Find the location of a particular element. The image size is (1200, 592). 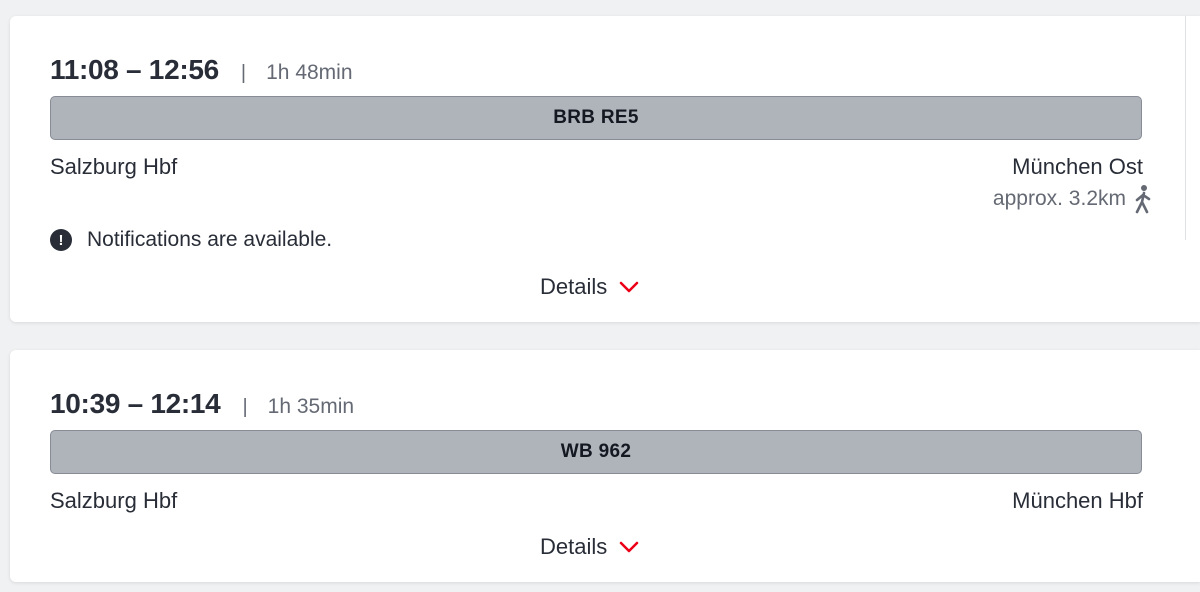

train-segment-bar: BRB RE5 is located at coordinates (596, 118).